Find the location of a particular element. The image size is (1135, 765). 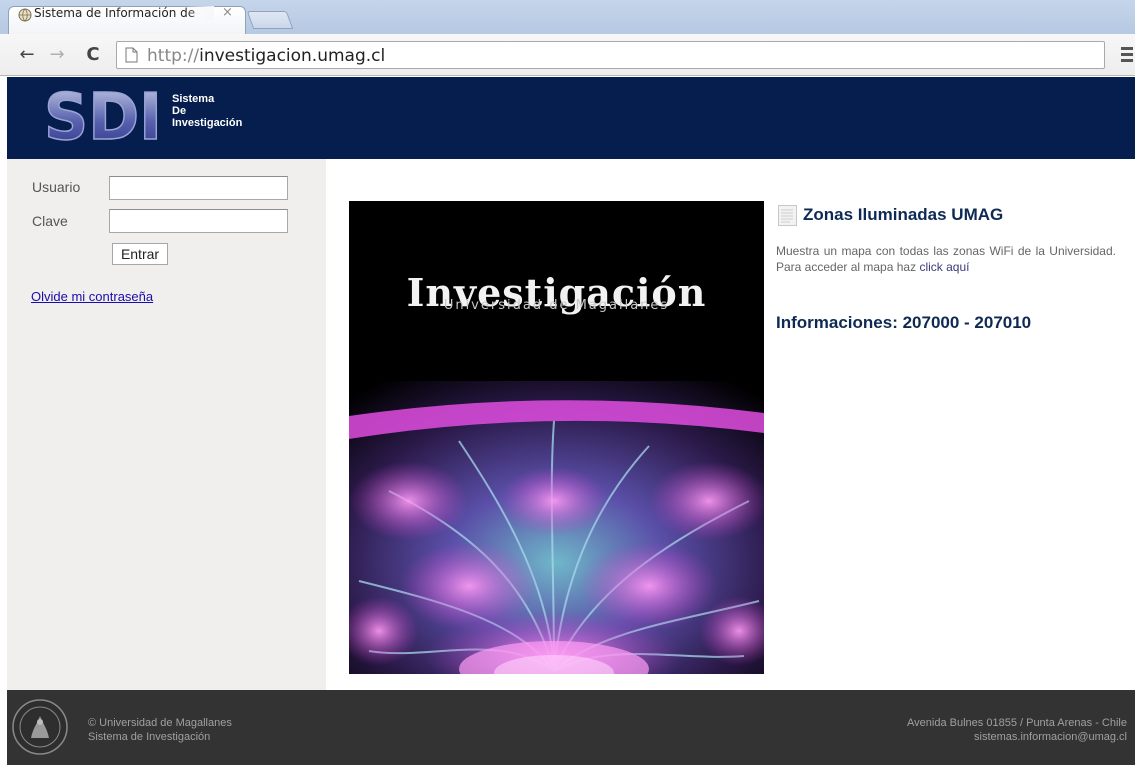

browser-toolbar: ← → C http://investigacion.umag.cl is located at coordinates (567, 55).